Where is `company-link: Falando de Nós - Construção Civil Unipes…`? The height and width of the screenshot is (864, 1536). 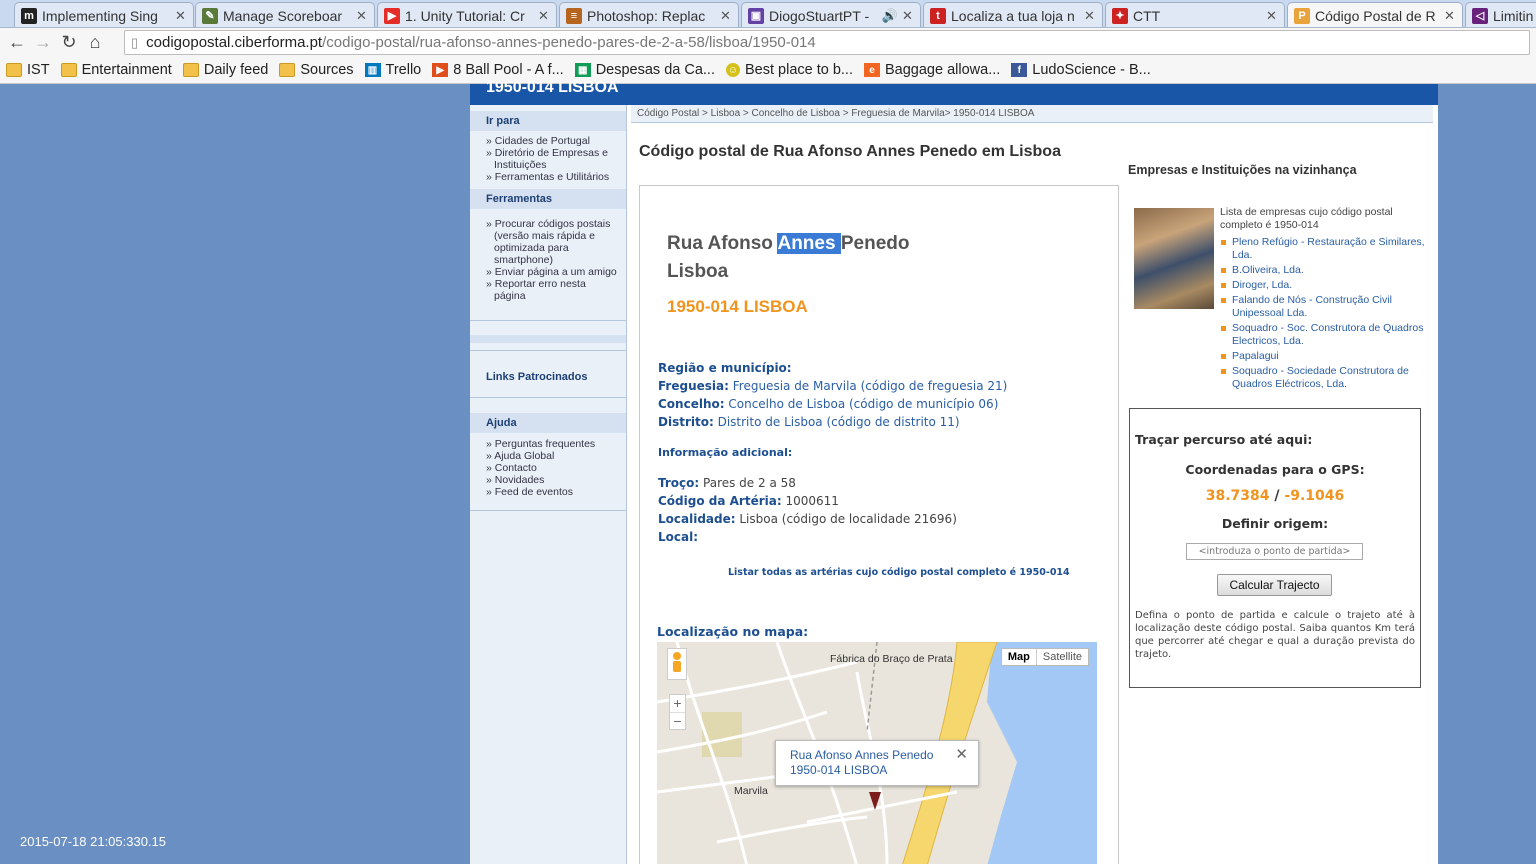 company-link: Falando de Nós - Construção Civil Unipes… is located at coordinates (1325, 307).